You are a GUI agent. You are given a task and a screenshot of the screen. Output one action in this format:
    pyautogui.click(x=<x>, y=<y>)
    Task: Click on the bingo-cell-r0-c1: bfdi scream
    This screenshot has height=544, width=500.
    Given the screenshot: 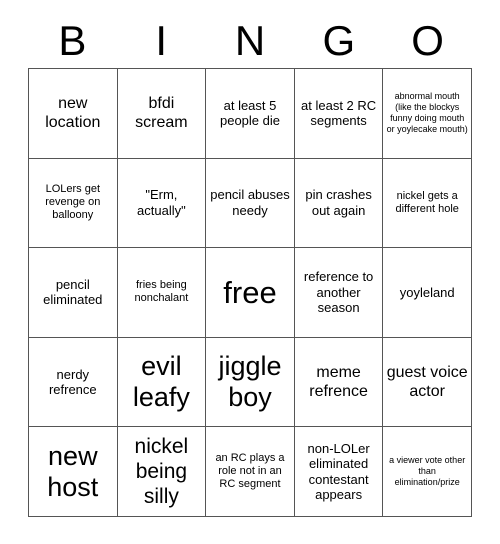 What is the action you would take?
    pyautogui.click(x=162, y=114)
    